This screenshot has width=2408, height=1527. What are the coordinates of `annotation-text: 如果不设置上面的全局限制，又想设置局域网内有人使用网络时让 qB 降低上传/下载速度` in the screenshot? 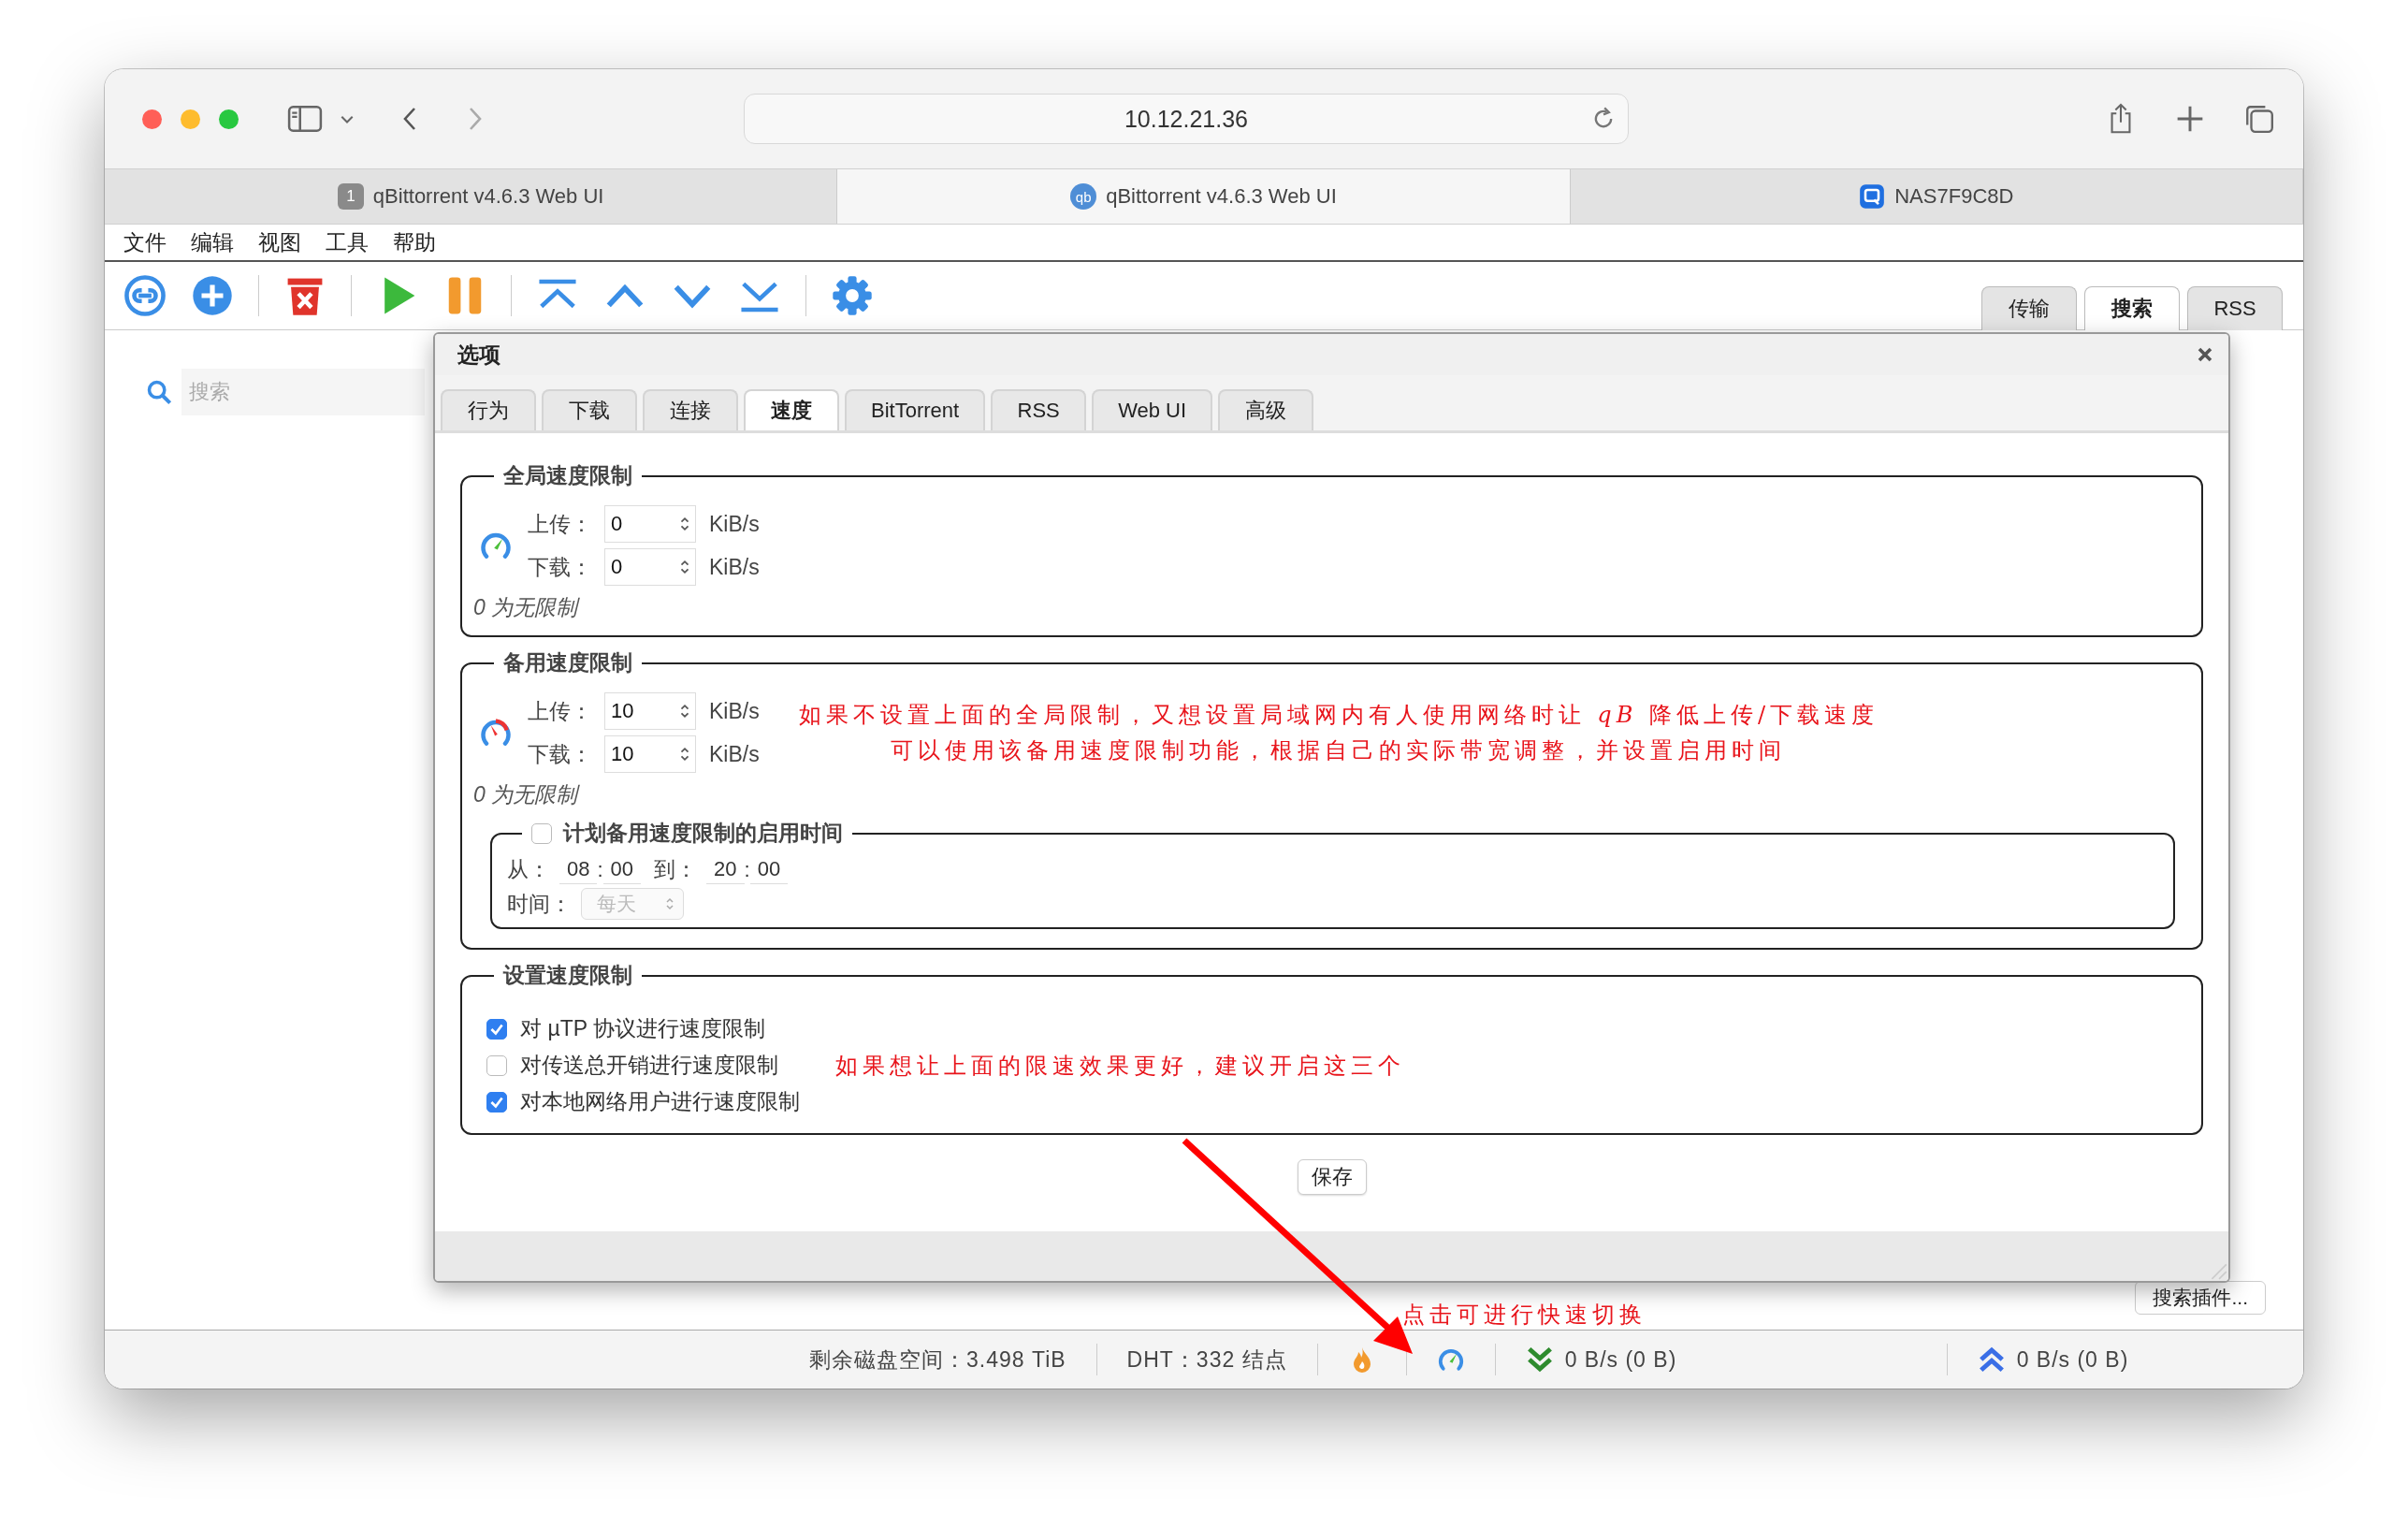 It's located at (1338, 716).